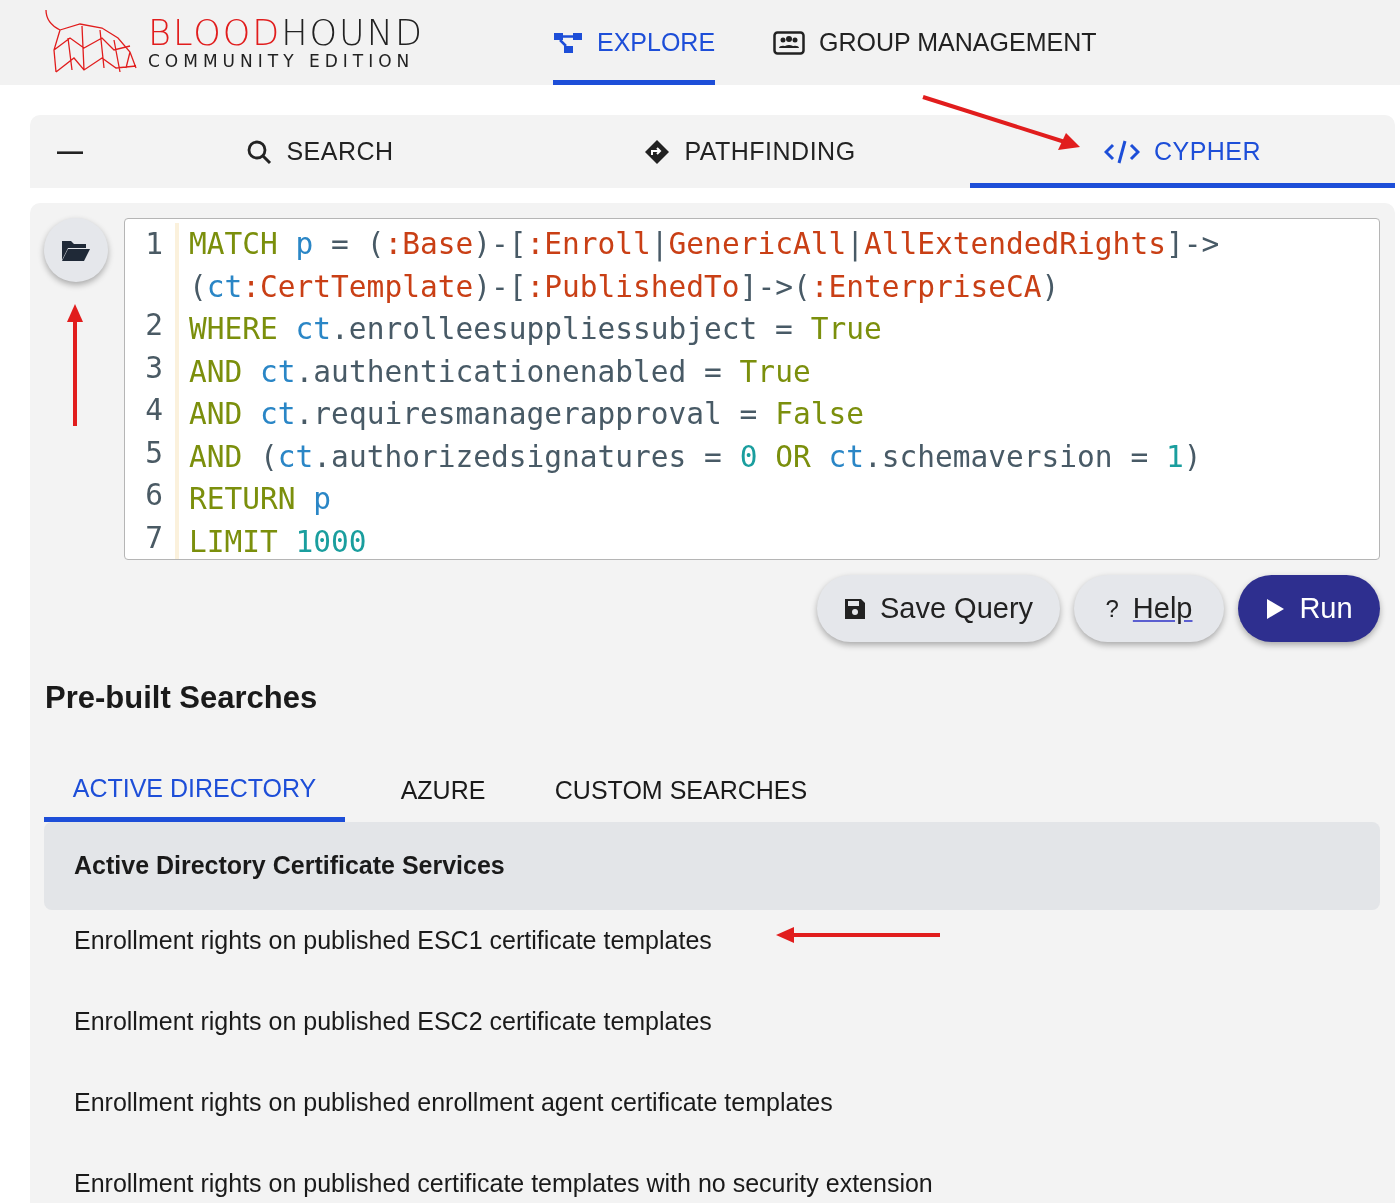 The width and height of the screenshot is (1400, 1203). I want to click on brand-subtitle: COMMUNITY EDITION, so click(282, 60).